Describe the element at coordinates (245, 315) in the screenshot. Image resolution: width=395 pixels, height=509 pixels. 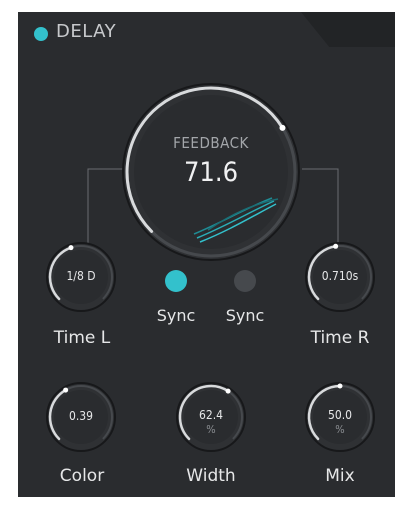
I see `sync-right-label: Sync` at that location.